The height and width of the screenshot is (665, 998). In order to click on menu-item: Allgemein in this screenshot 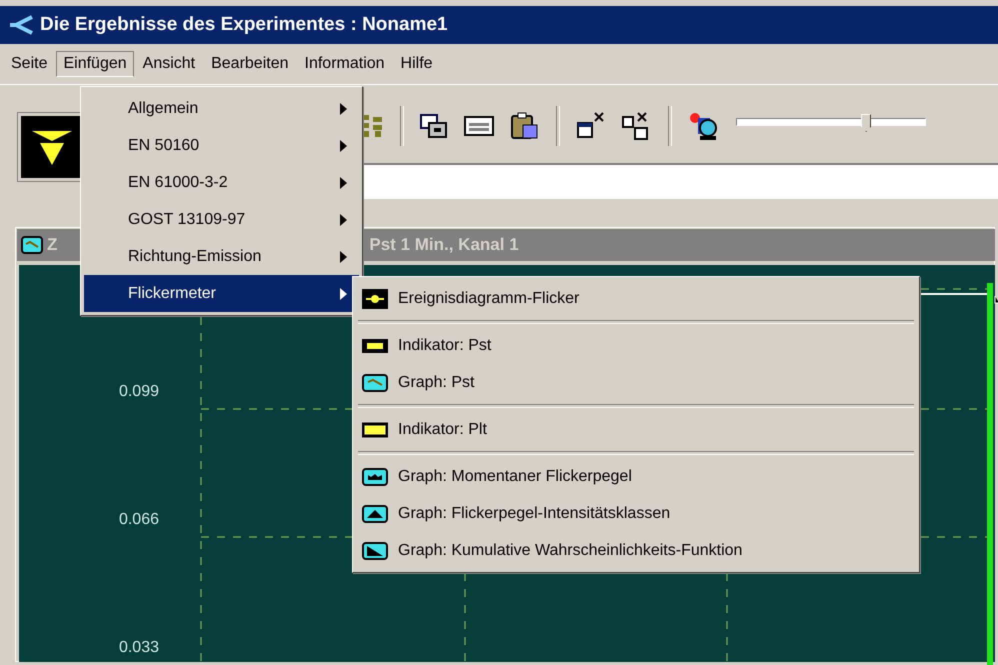, I will do `click(221, 108)`.